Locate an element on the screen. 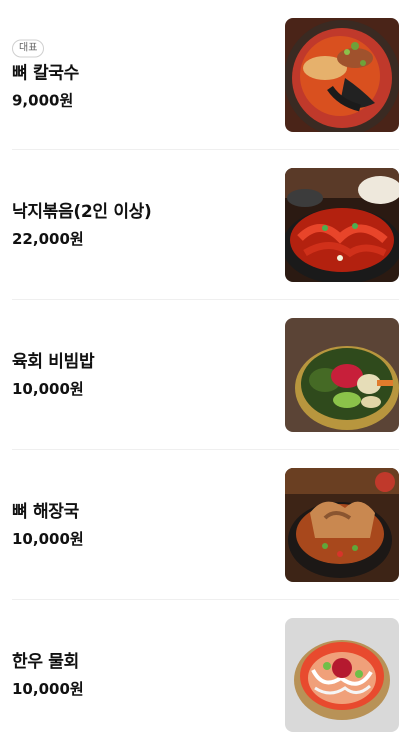 Image resolution: width=411 pixels, height=750 pixels. signature-badge: 대표 is located at coordinates (28, 48).